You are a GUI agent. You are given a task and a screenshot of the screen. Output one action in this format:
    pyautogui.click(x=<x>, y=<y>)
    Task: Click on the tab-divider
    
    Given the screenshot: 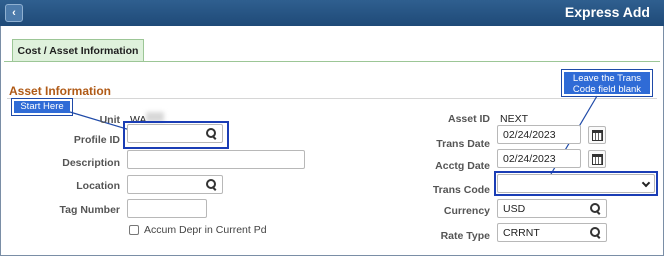 What is the action you would take?
    pyautogui.click(x=332, y=61)
    